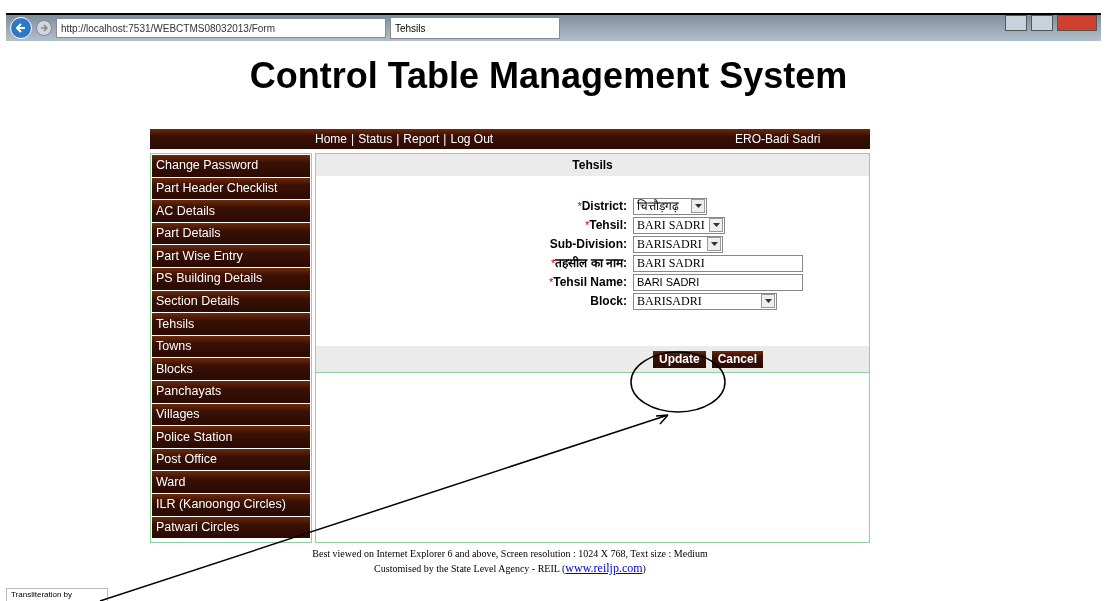  I want to click on transliteration-badge: Transliteration by, so click(57, 594).